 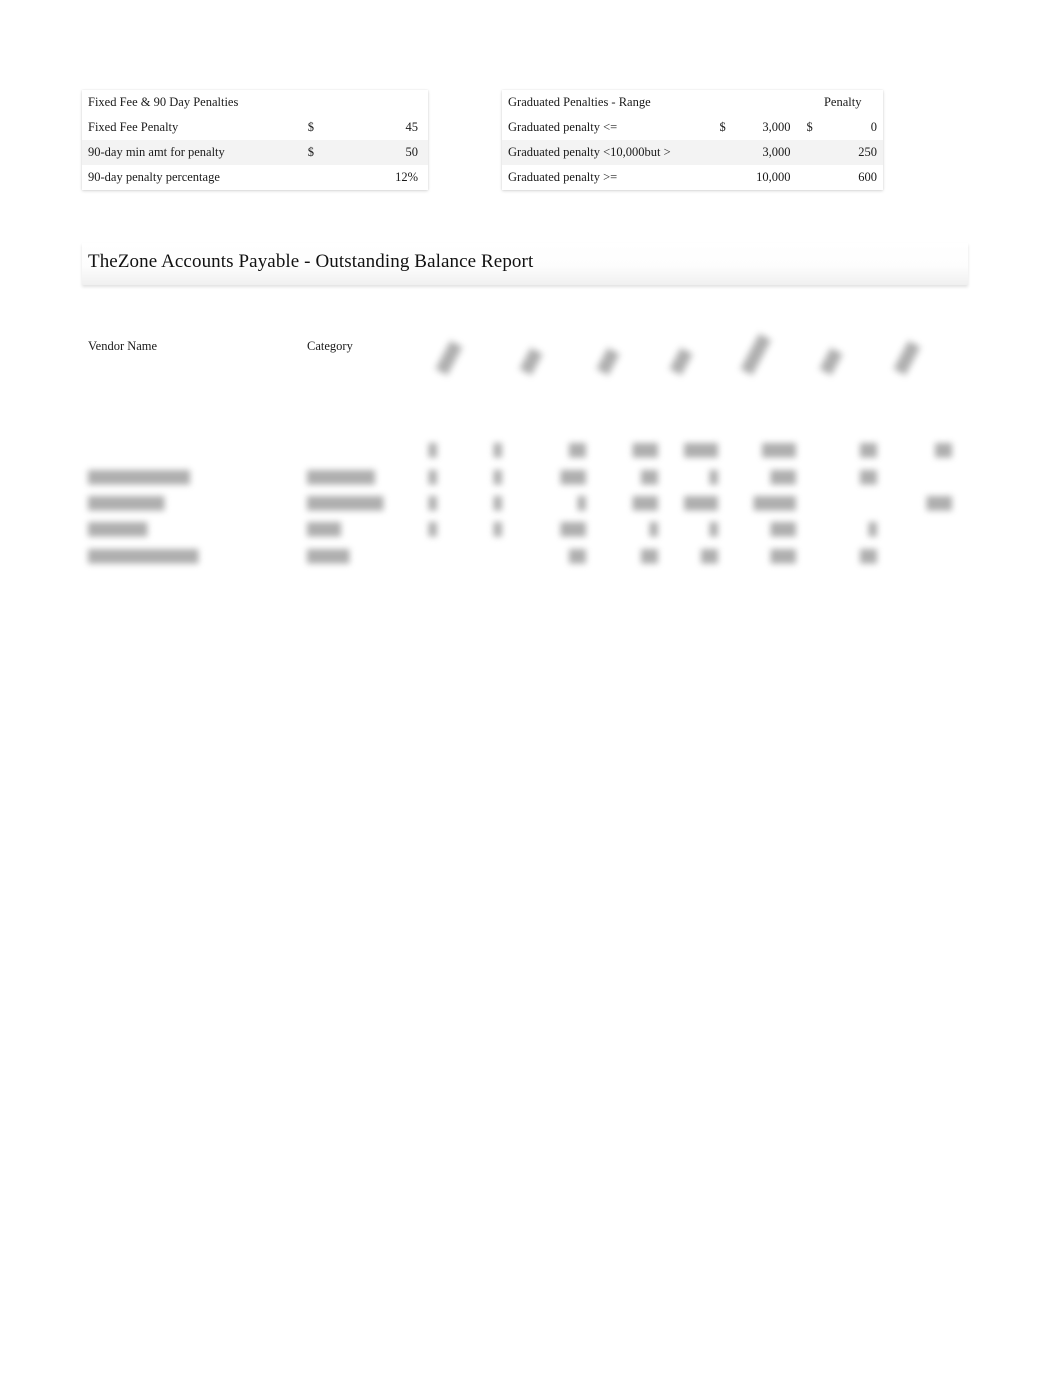 I want to click on table-row: ███████, so click(x=118, y=529).